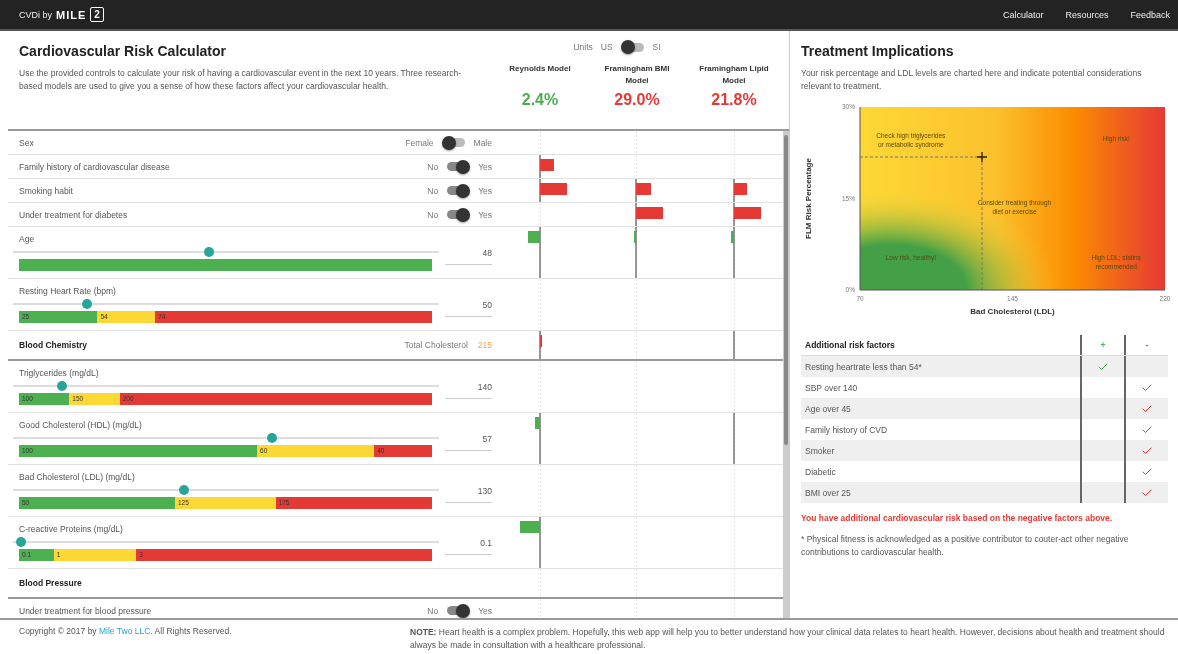 The width and height of the screenshot is (1178, 654). What do you see at coordinates (50, 583) in the screenshot?
I see `section-heading: Blood Pressure` at bounding box center [50, 583].